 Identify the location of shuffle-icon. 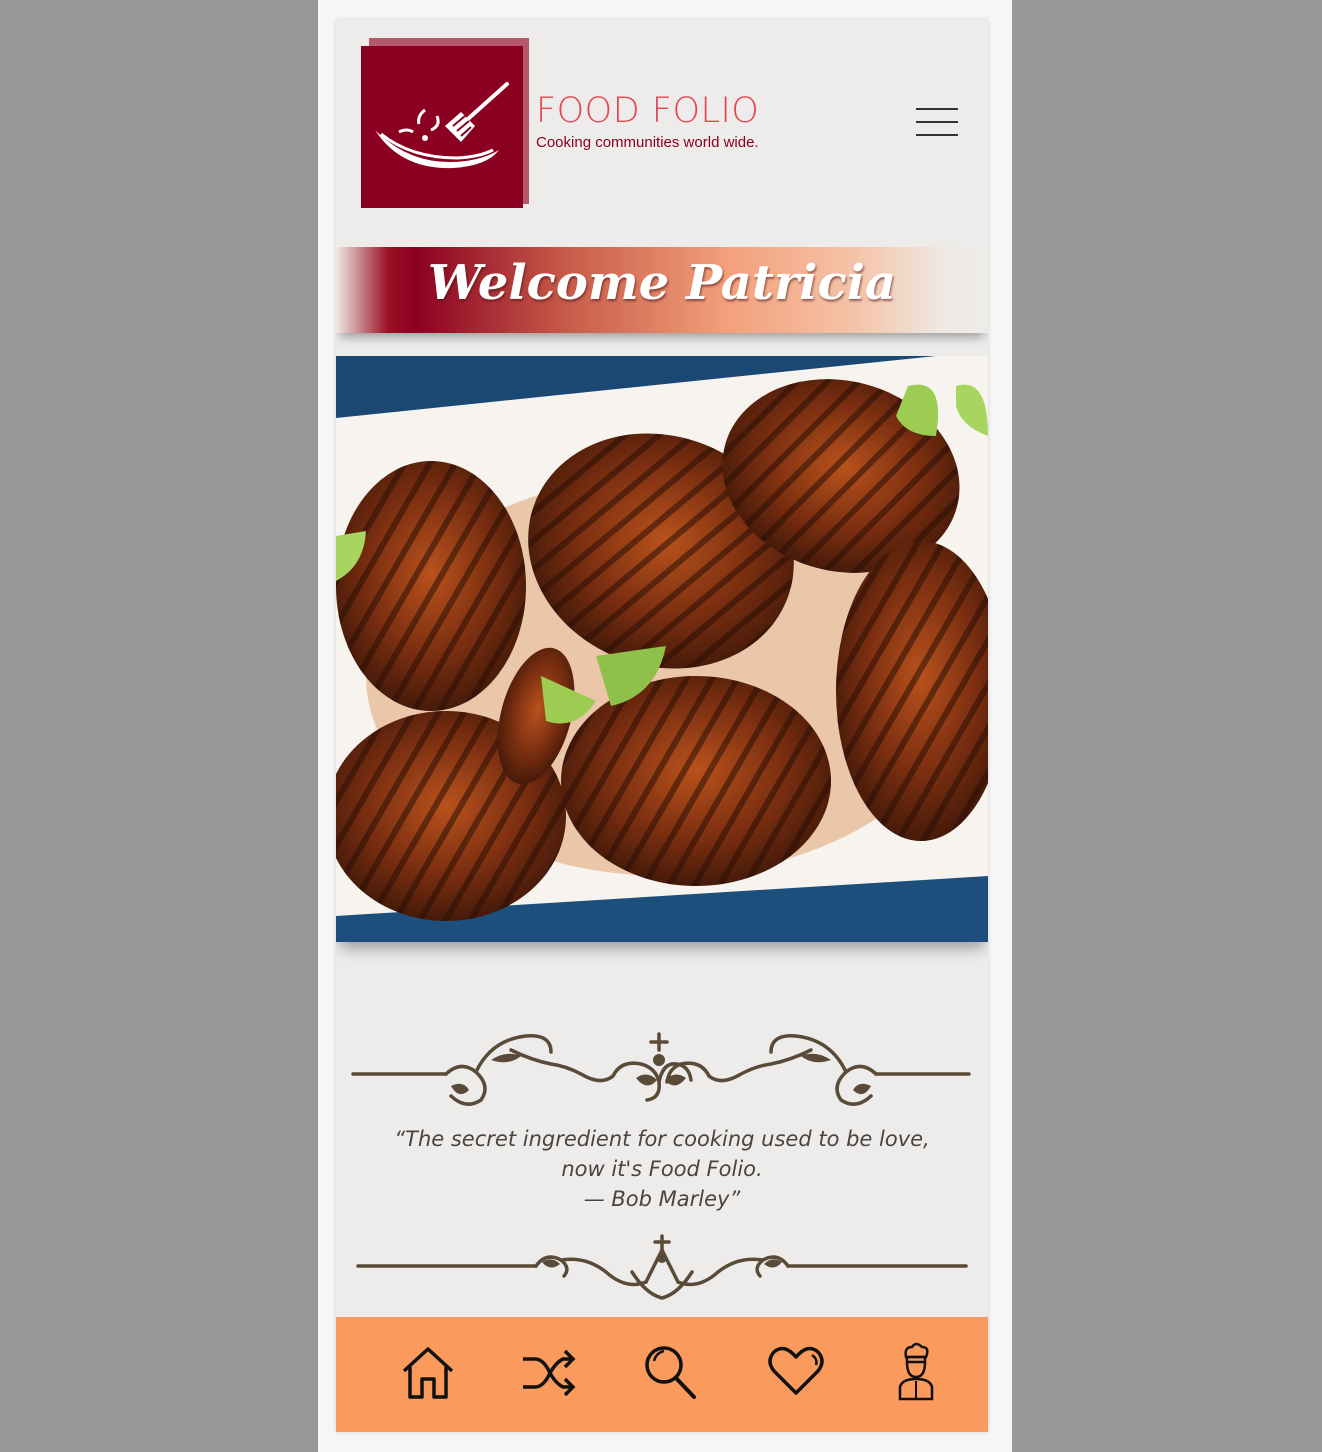
(549, 1373).